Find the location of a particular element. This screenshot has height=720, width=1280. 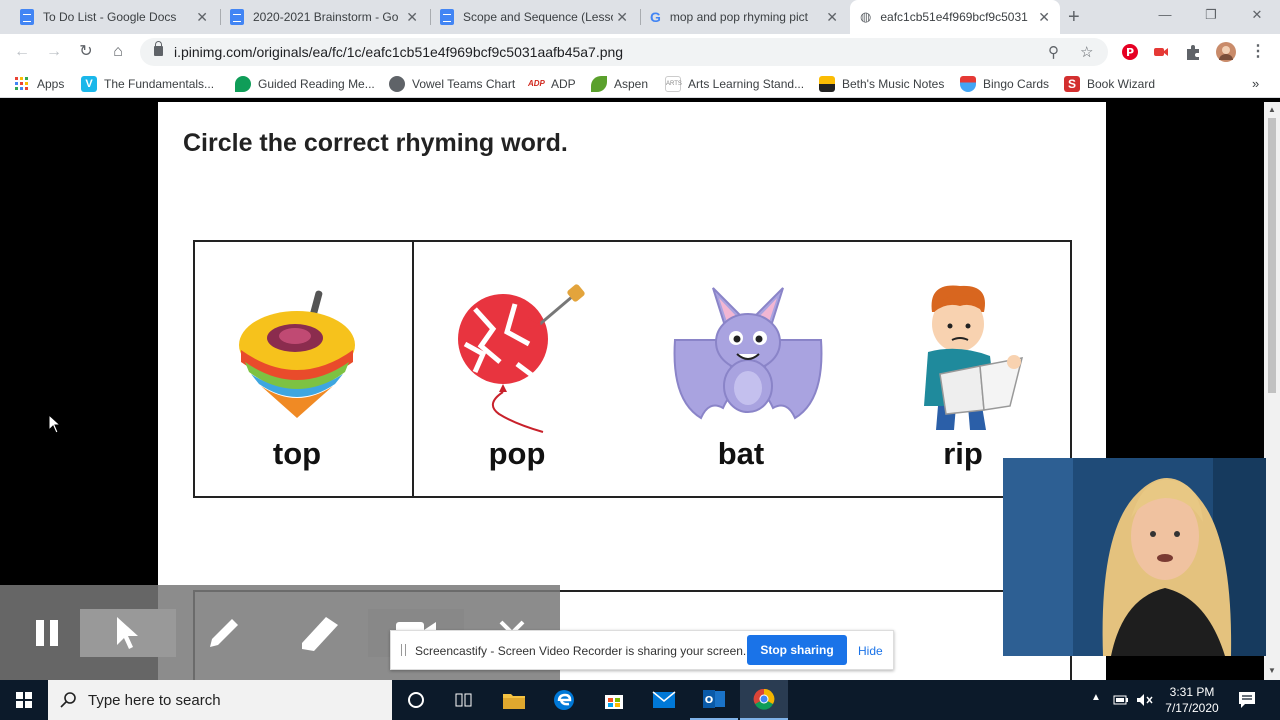

store-icon is located at coordinates (614, 700).